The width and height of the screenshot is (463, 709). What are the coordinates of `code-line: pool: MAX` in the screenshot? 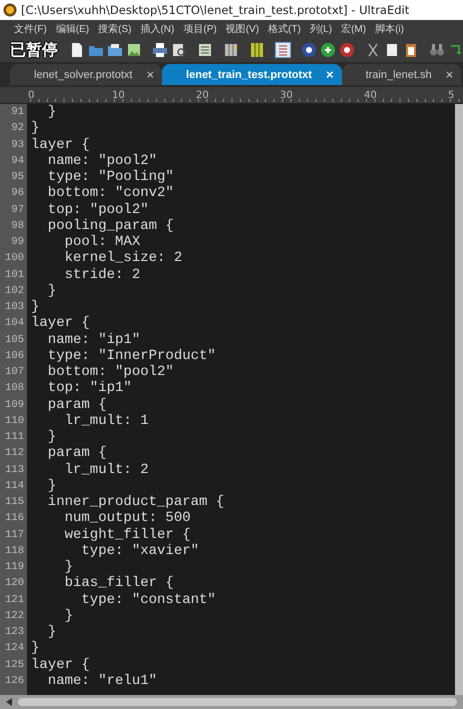 It's located at (102, 242).